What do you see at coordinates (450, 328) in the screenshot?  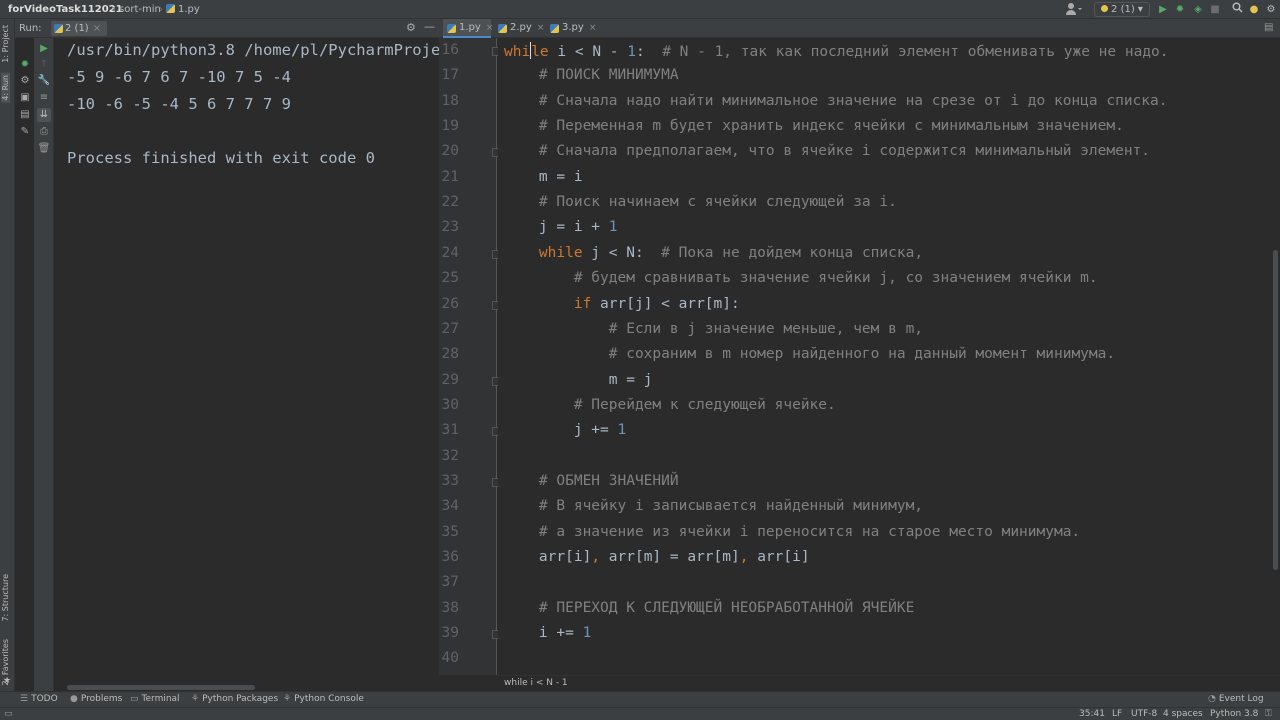 I see `line-number: 27` at bounding box center [450, 328].